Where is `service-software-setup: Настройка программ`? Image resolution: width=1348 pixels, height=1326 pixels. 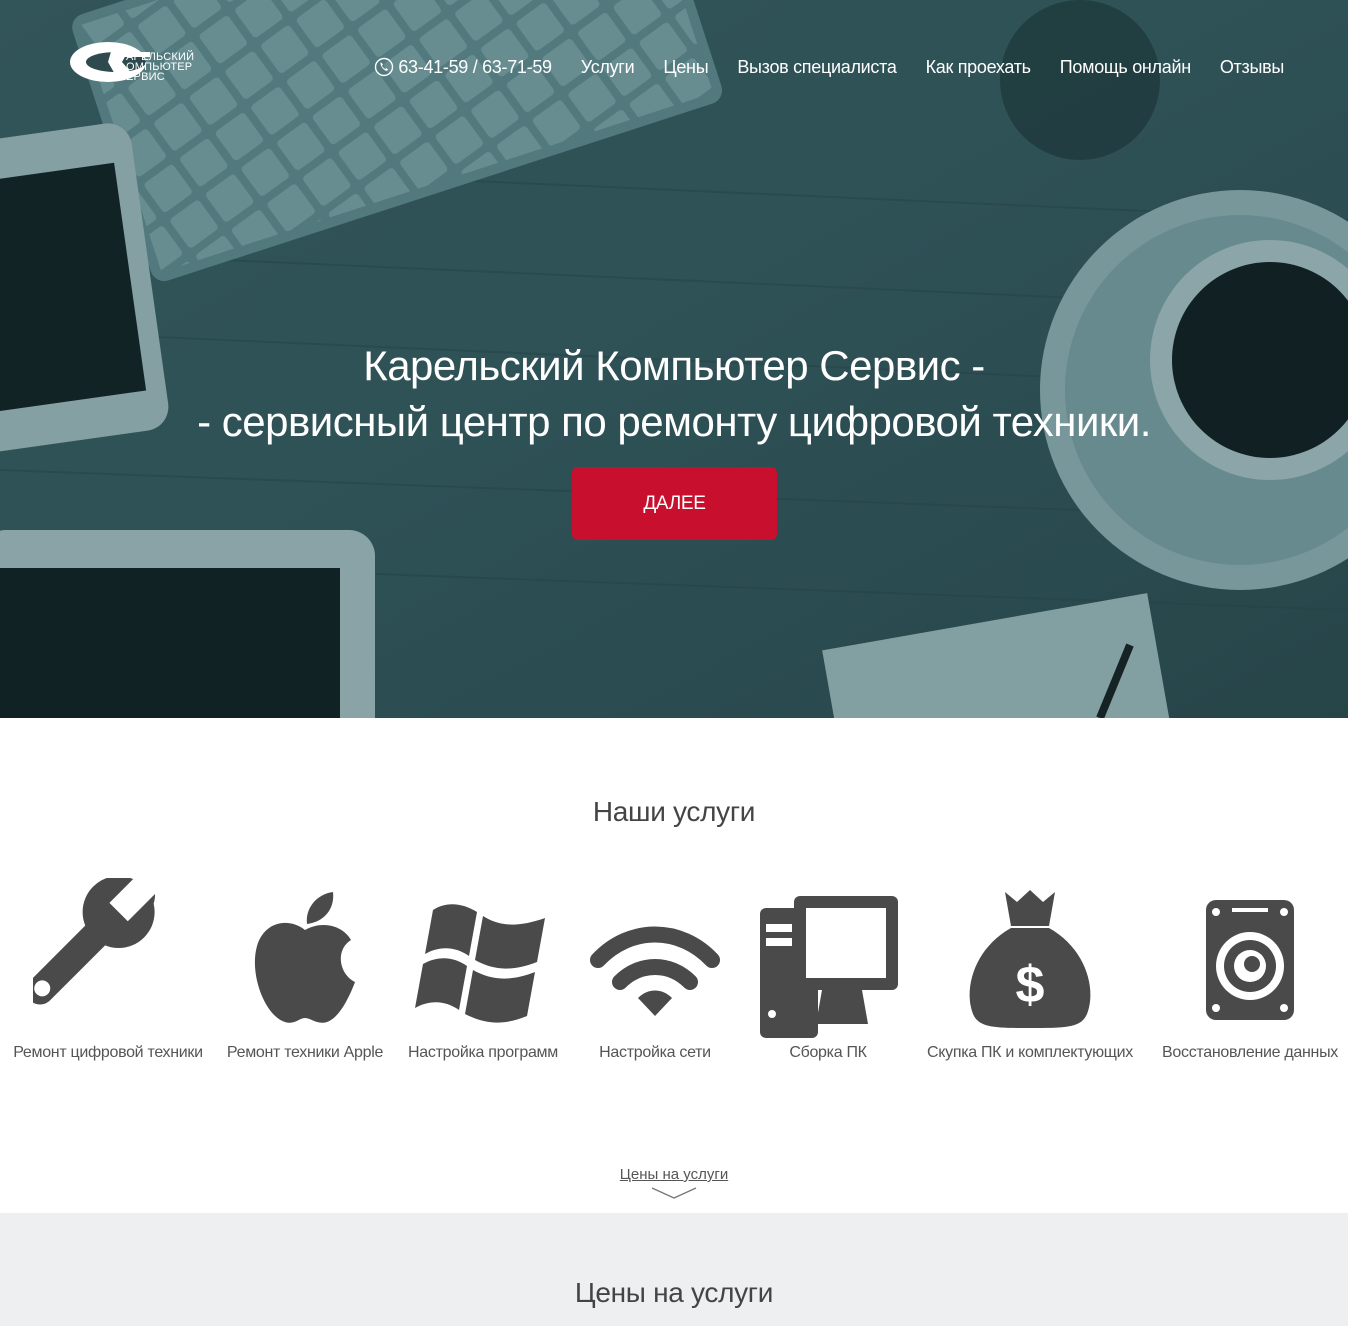 service-software-setup: Настройка программ is located at coordinates (483, 969).